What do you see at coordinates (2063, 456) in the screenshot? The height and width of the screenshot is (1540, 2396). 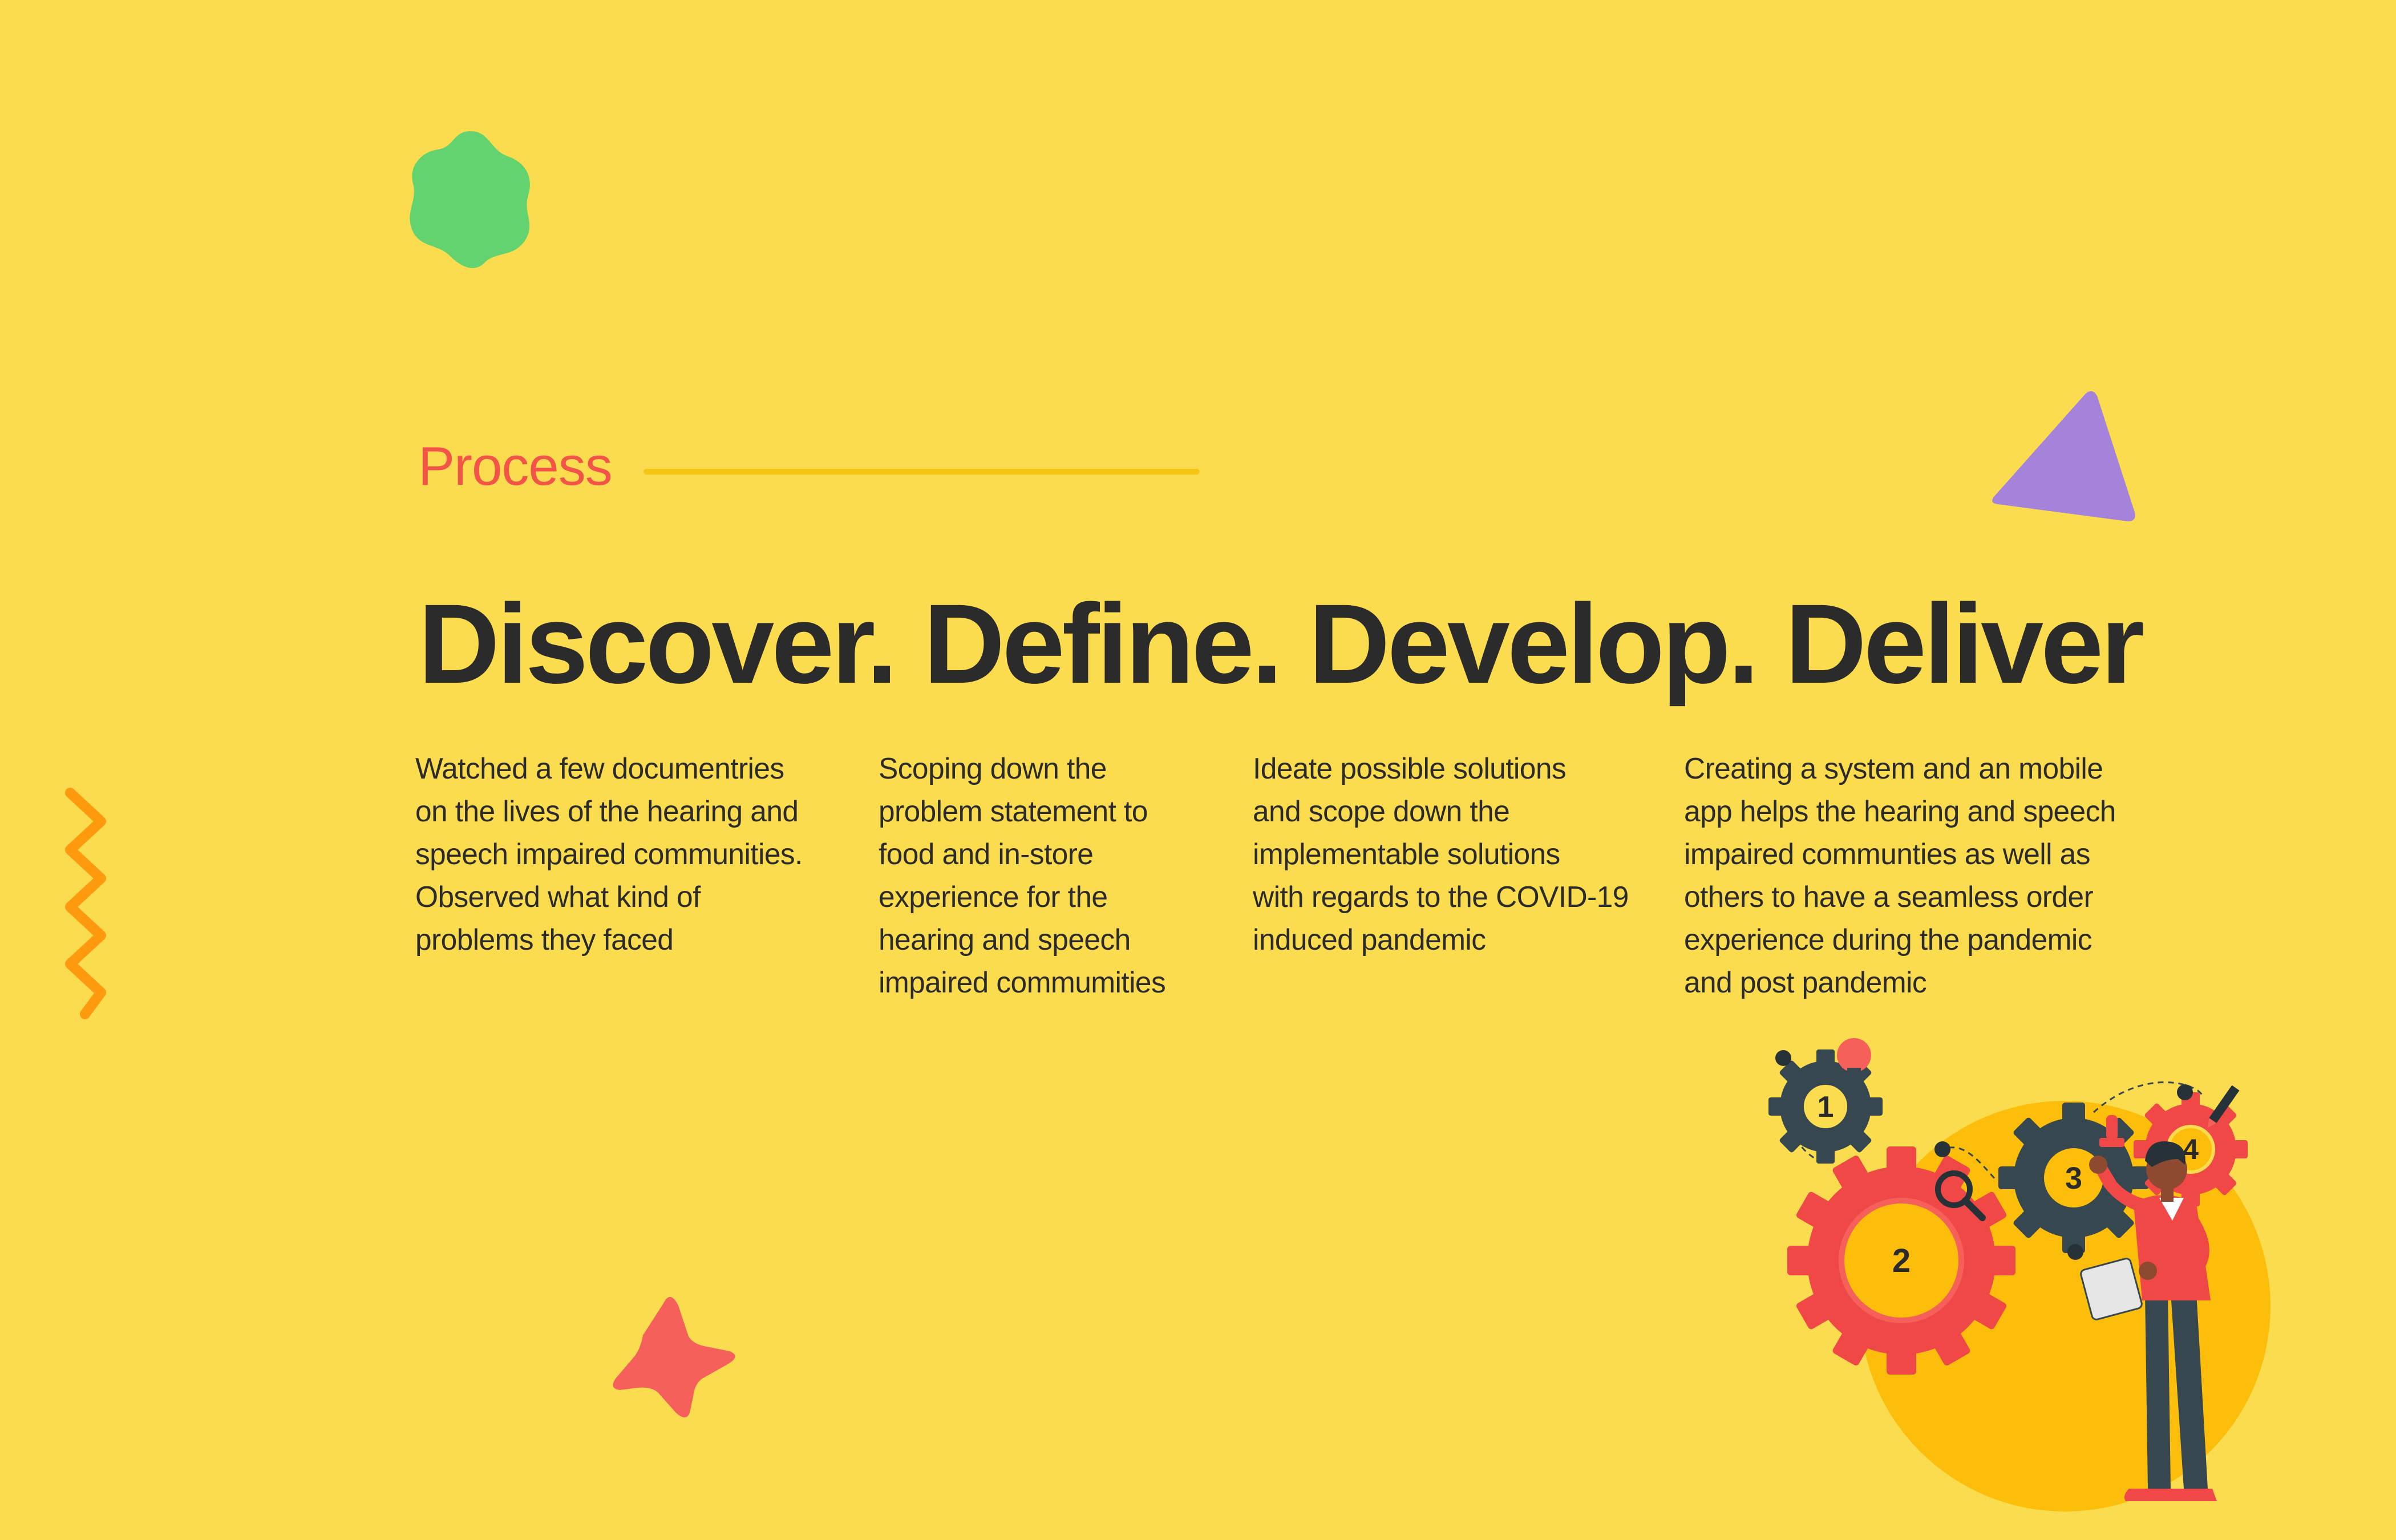 I see `purple-triangle-shape` at bounding box center [2063, 456].